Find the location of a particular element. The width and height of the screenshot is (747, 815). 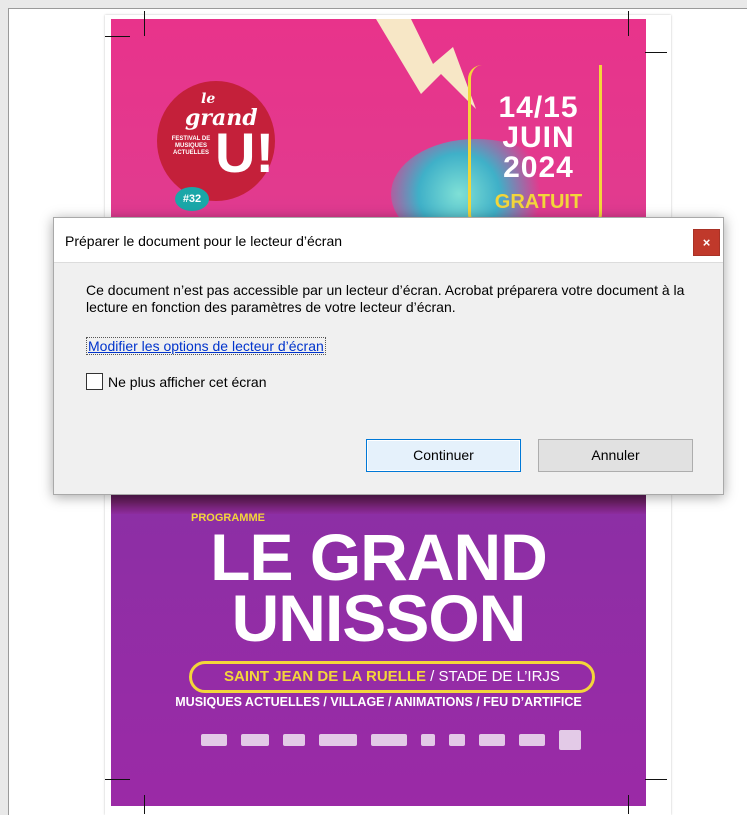

date-year: 2024 is located at coordinates (538, 167).